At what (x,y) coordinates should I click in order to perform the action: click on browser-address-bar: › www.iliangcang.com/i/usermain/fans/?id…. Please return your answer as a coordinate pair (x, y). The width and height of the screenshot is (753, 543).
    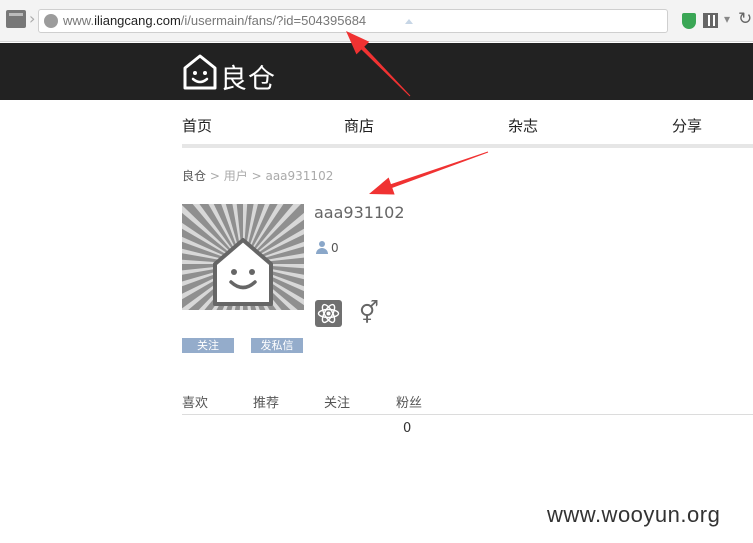
    Looking at the image, I should click on (376, 21).